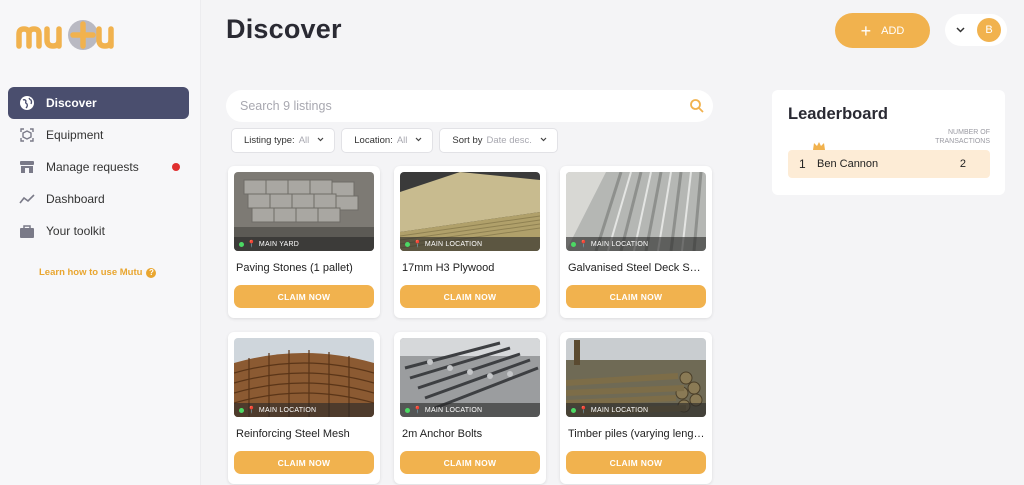 The image size is (1024, 485). I want to click on listing-image-anchor-bolts: 📍 MAIN LOCATION, so click(470, 377).